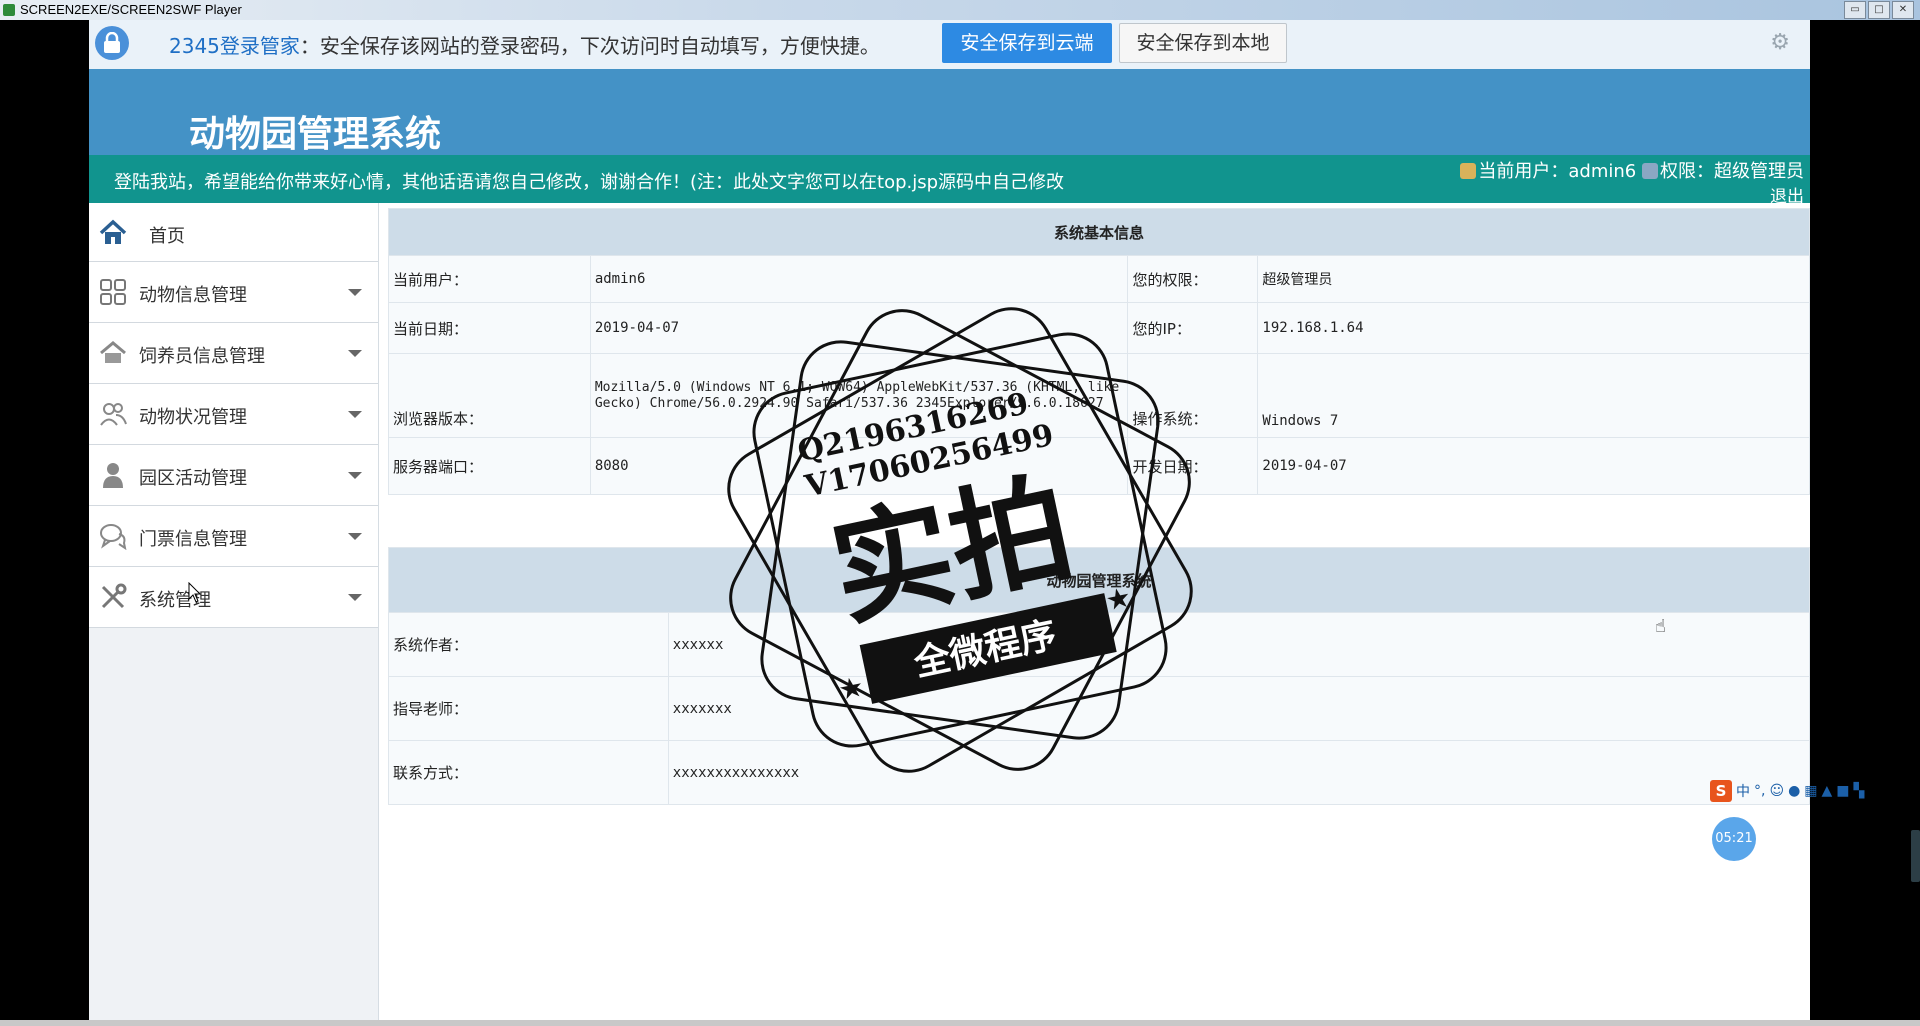 This screenshot has height=1026, width=1920. Describe the element at coordinates (1903, 10) in the screenshot. I see `close-button: ✕` at that location.